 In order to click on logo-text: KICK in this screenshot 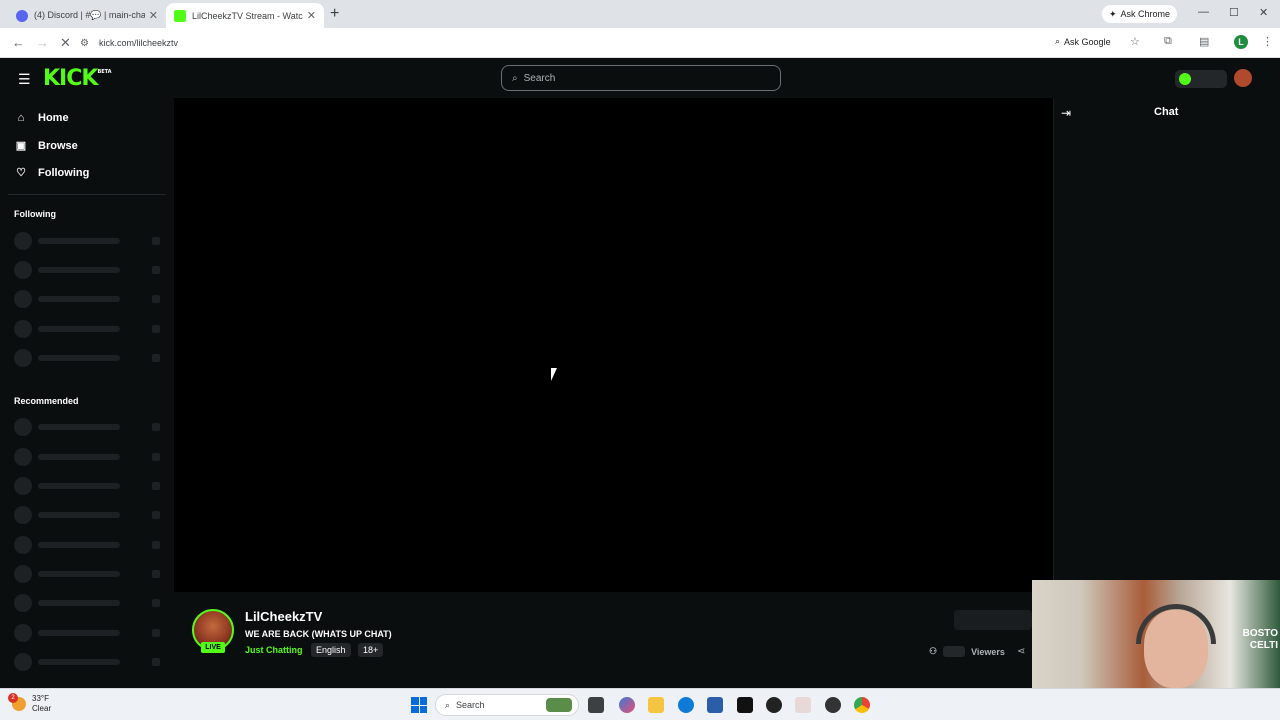, I will do `click(70, 78)`.